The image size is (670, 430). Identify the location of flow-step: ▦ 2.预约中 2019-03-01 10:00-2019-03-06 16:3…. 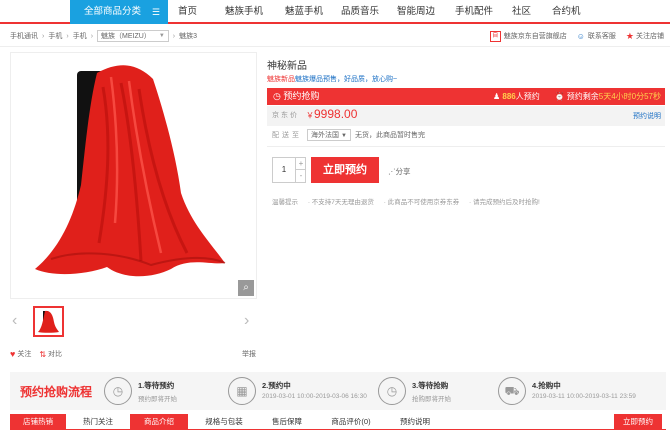
(297, 391).